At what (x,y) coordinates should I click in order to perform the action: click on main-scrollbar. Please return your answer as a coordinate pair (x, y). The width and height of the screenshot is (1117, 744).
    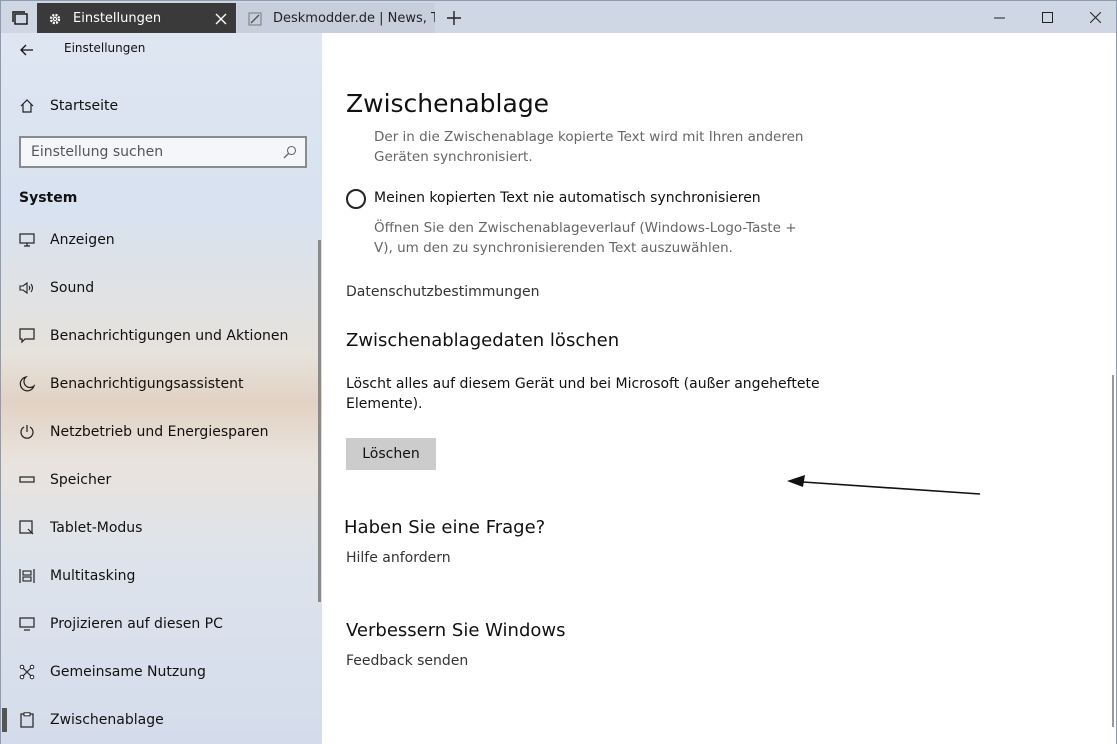
    Looking at the image, I should click on (1113, 551).